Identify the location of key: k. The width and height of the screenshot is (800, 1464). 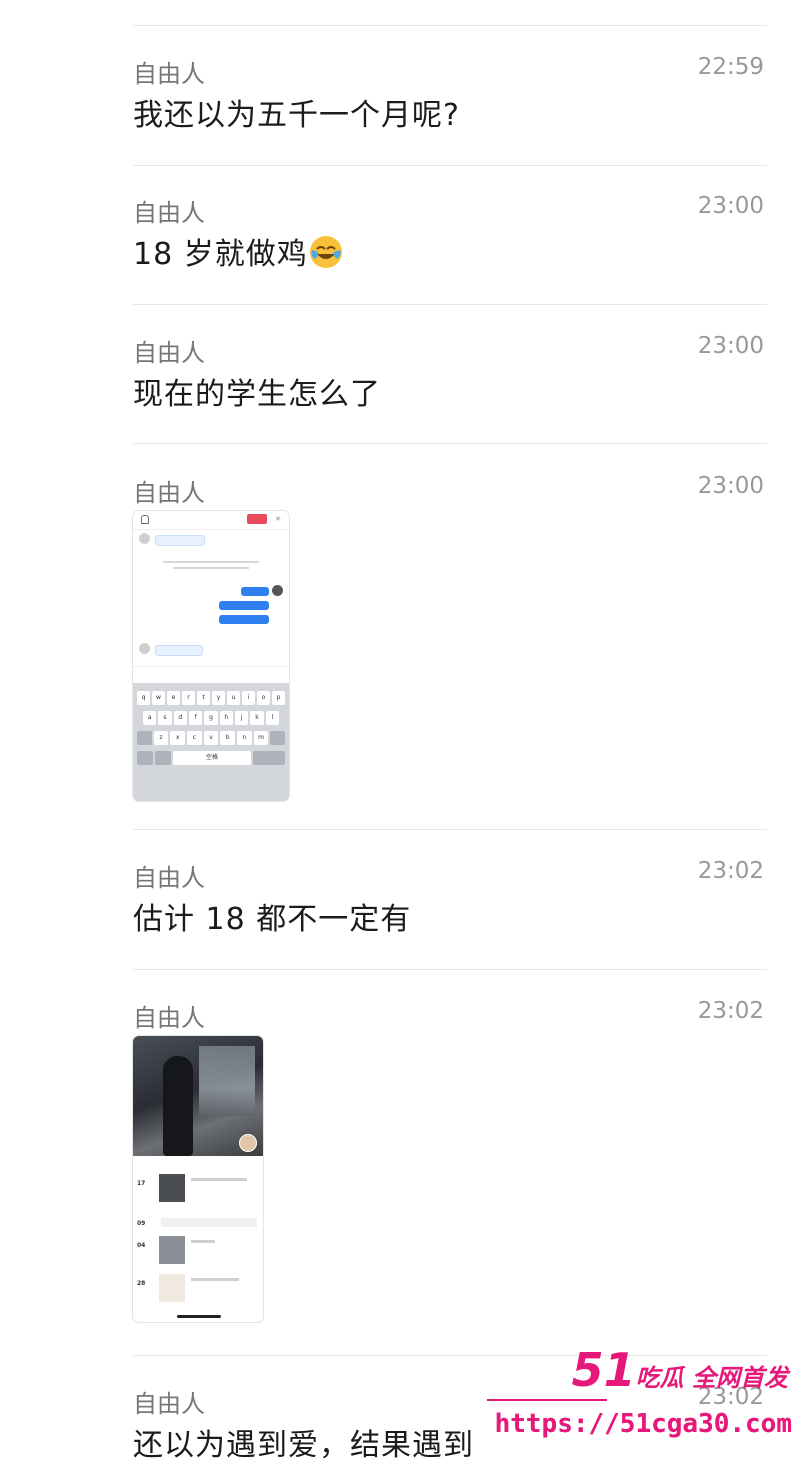
(257, 718).